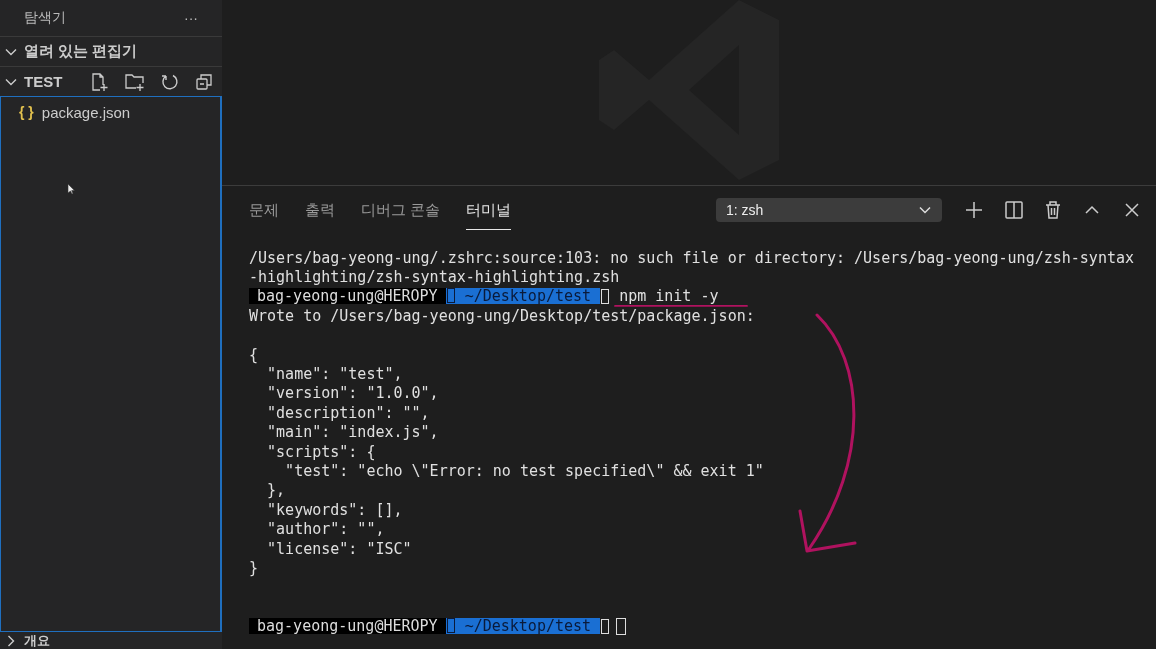 This screenshot has height=649, width=1156. Describe the element at coordinates (502, 315) in the screenshot. I see `terminal-line: Wrote to /Users/bag-yeong-ung/Desktop/test/package.json:` at that location.